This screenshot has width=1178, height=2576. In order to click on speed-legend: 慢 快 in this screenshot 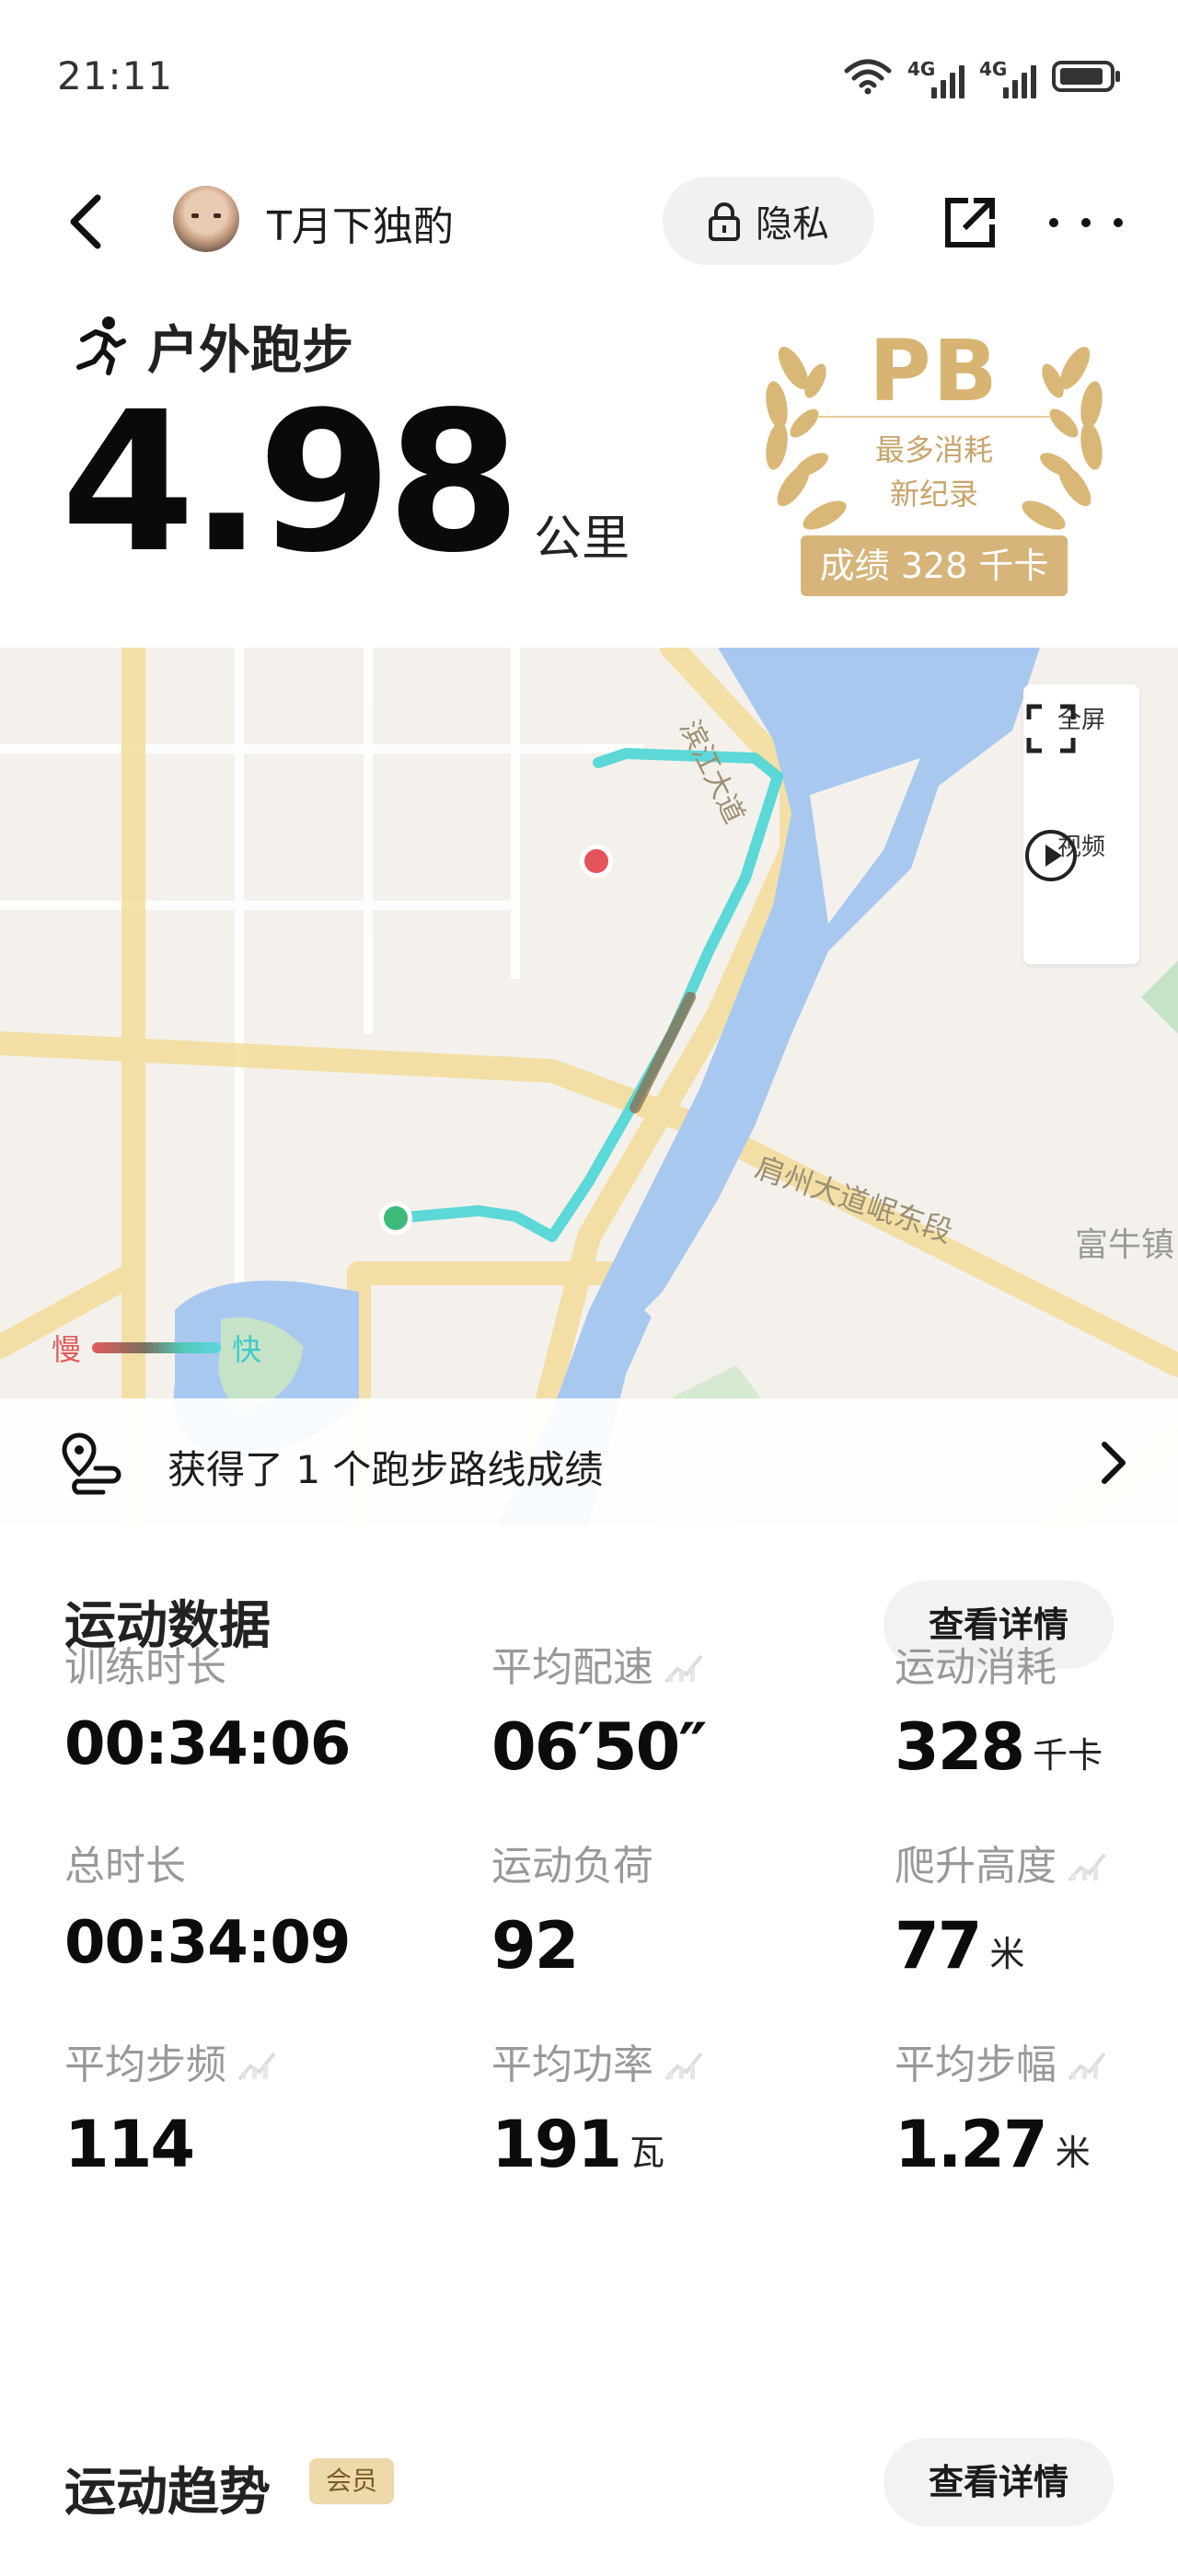, I will do `click(156, 1348)`.